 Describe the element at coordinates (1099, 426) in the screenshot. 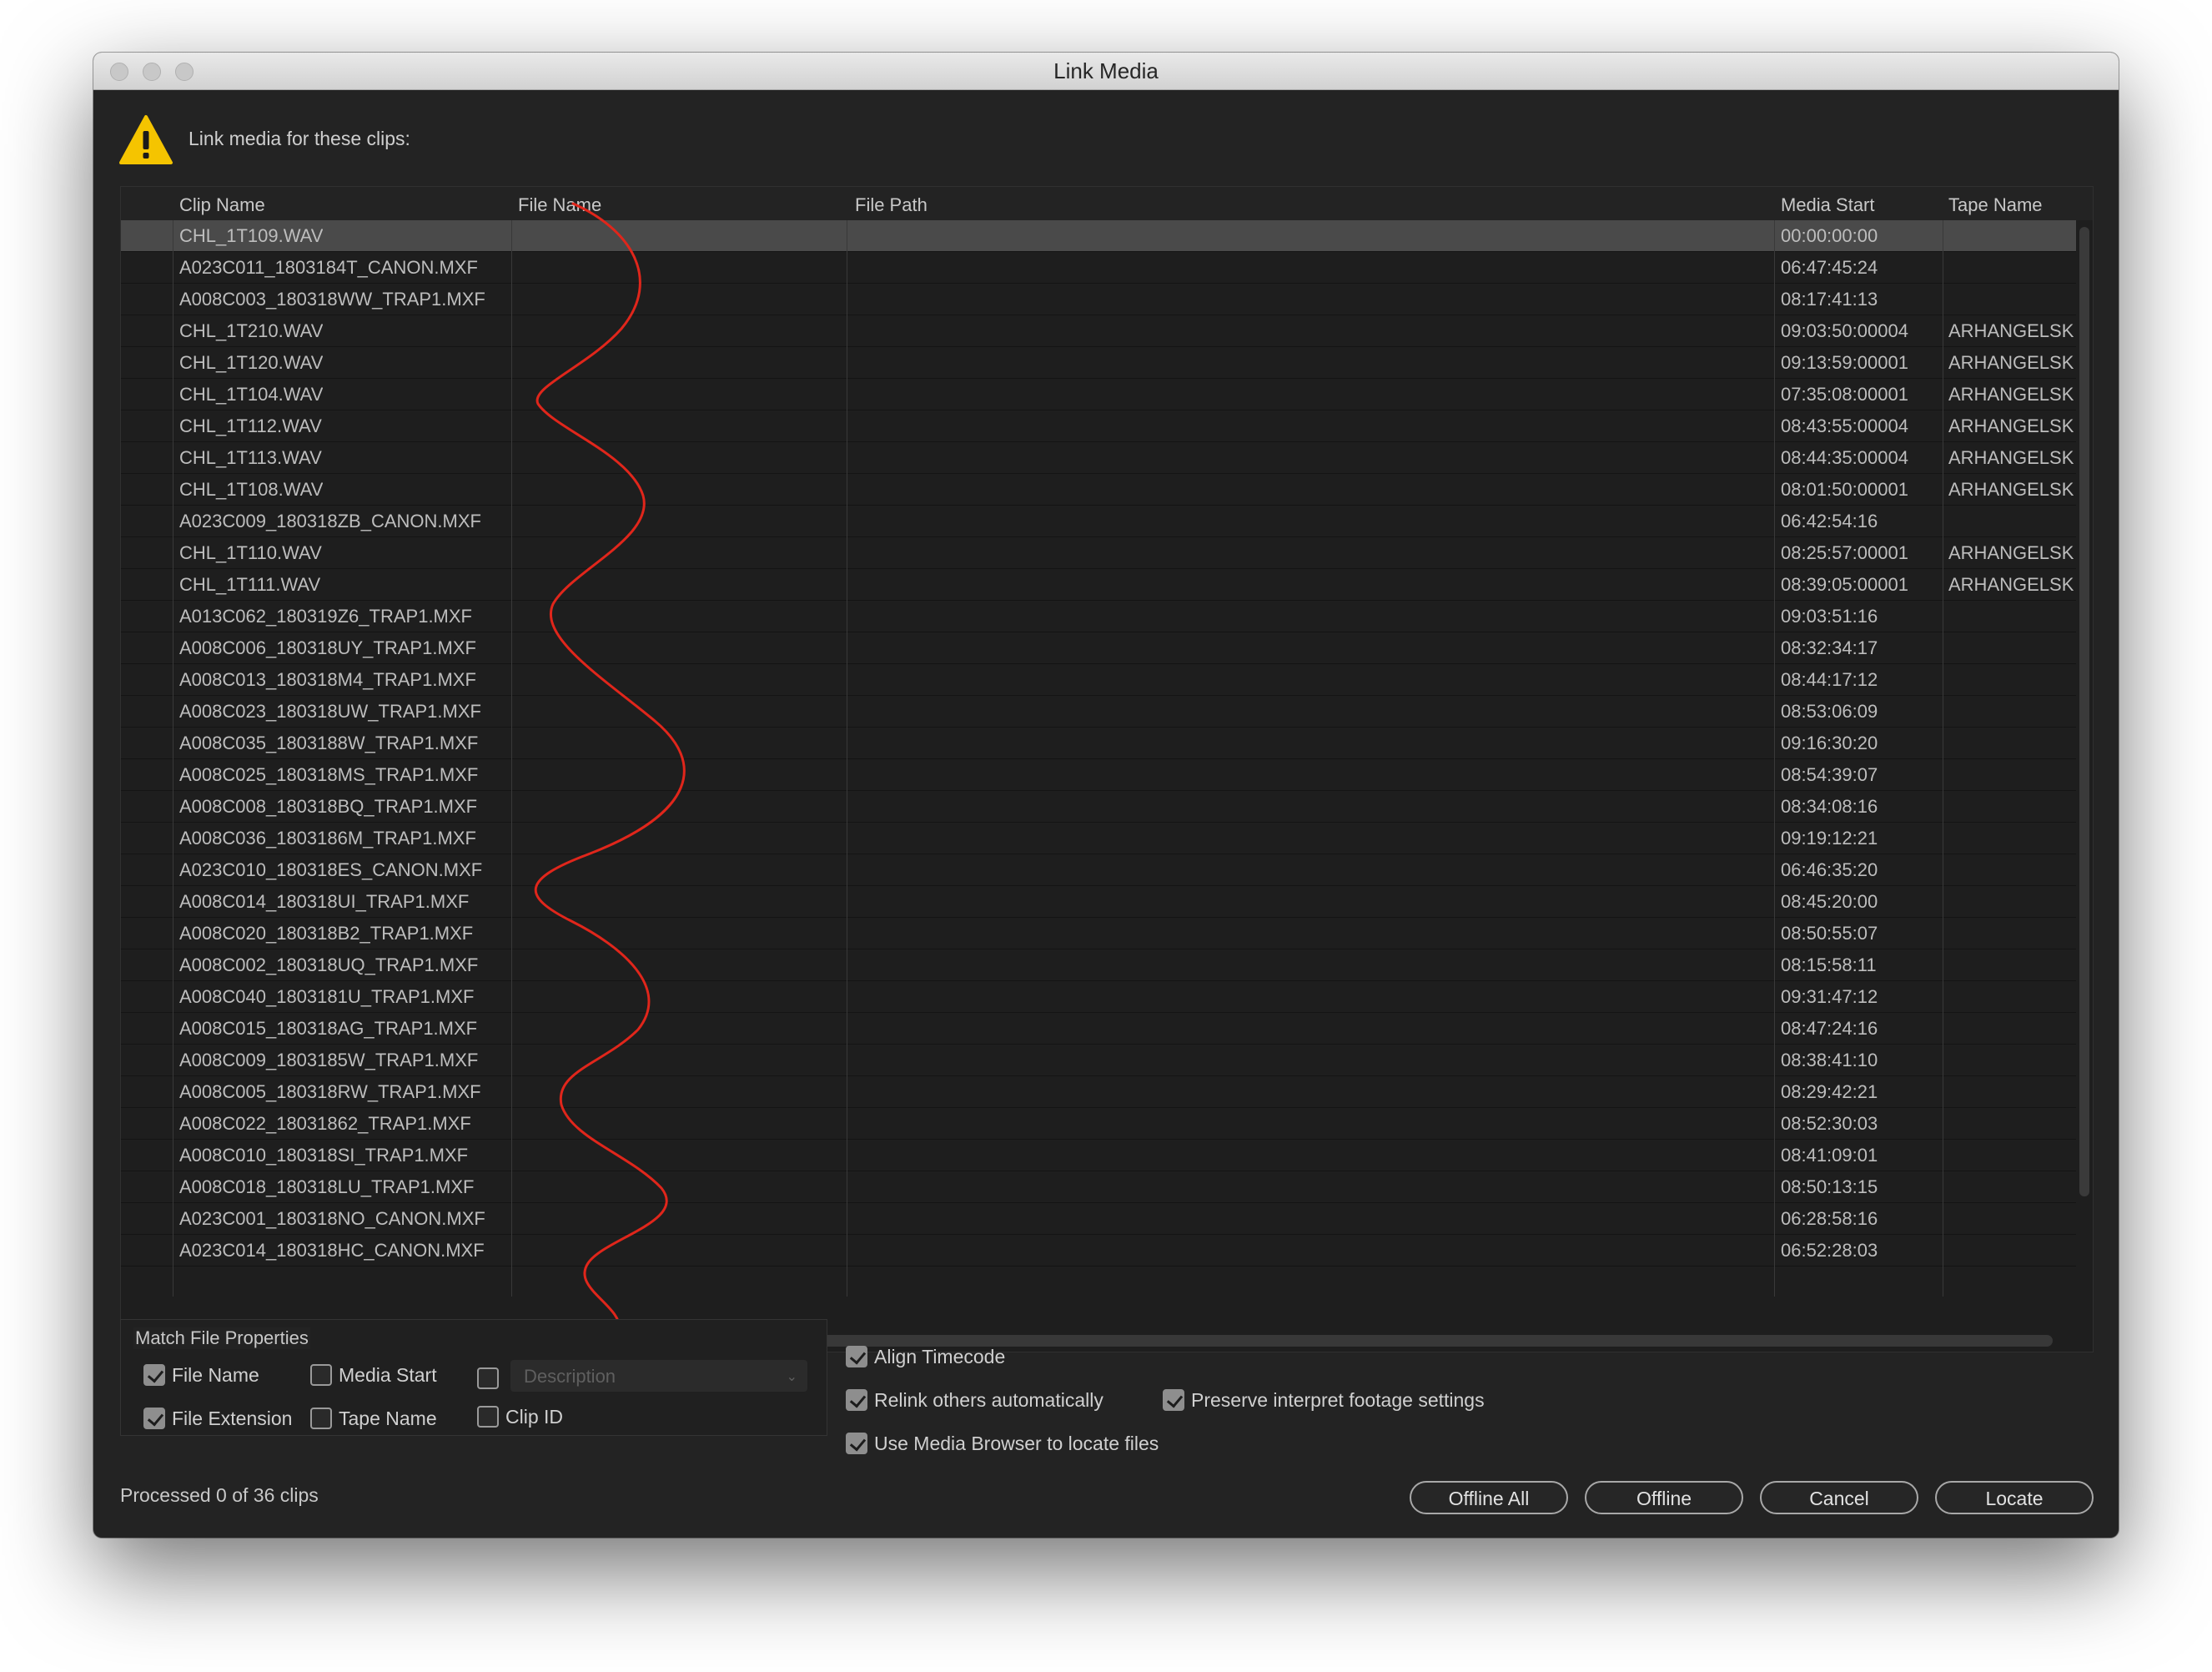

I see `table-row: CHL_1T112.WAV 08:43:55:00004 ARHANGELSK` at that location.